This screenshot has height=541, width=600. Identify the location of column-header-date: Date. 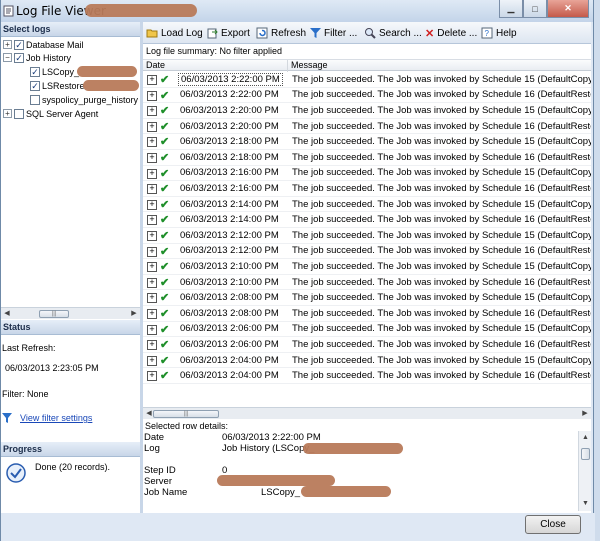
(215, 66).